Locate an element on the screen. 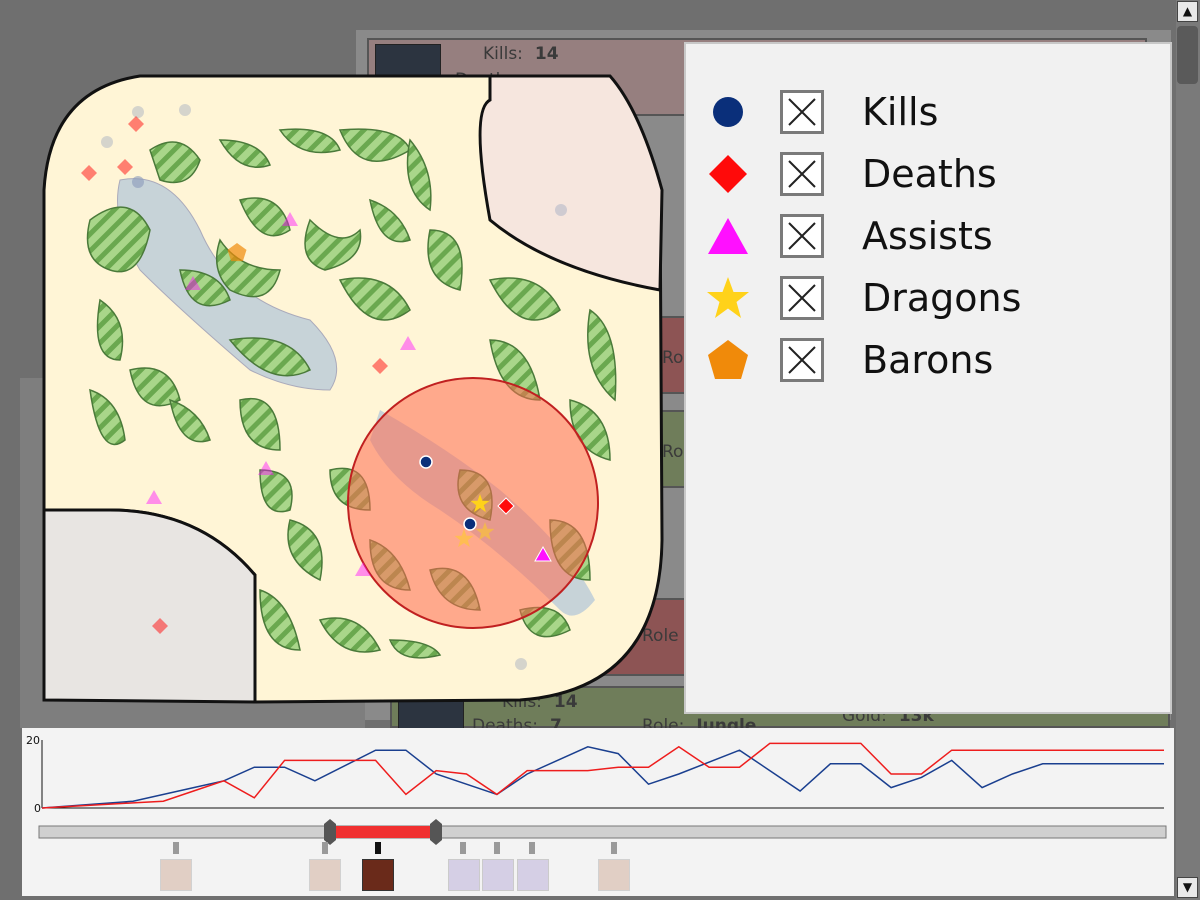 The image size is (1200, 900). pentagon-icon is located at coordinates (728, 359).